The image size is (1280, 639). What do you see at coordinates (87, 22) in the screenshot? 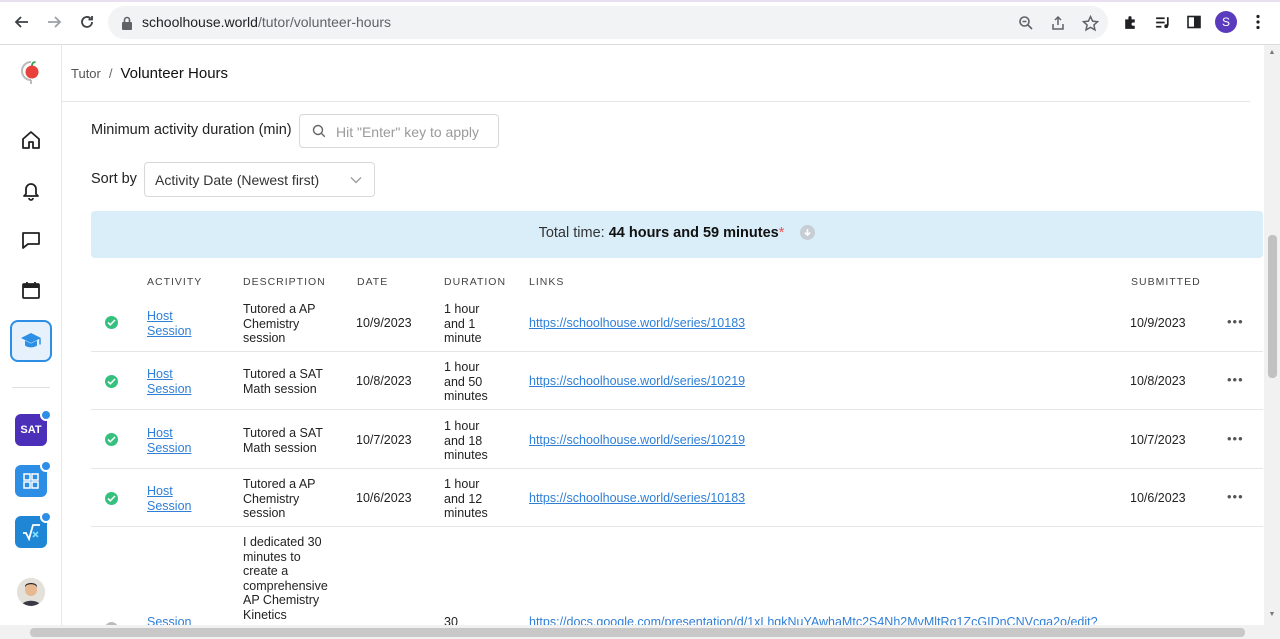
I see `reload-icon` at bounding box center [87, 22].